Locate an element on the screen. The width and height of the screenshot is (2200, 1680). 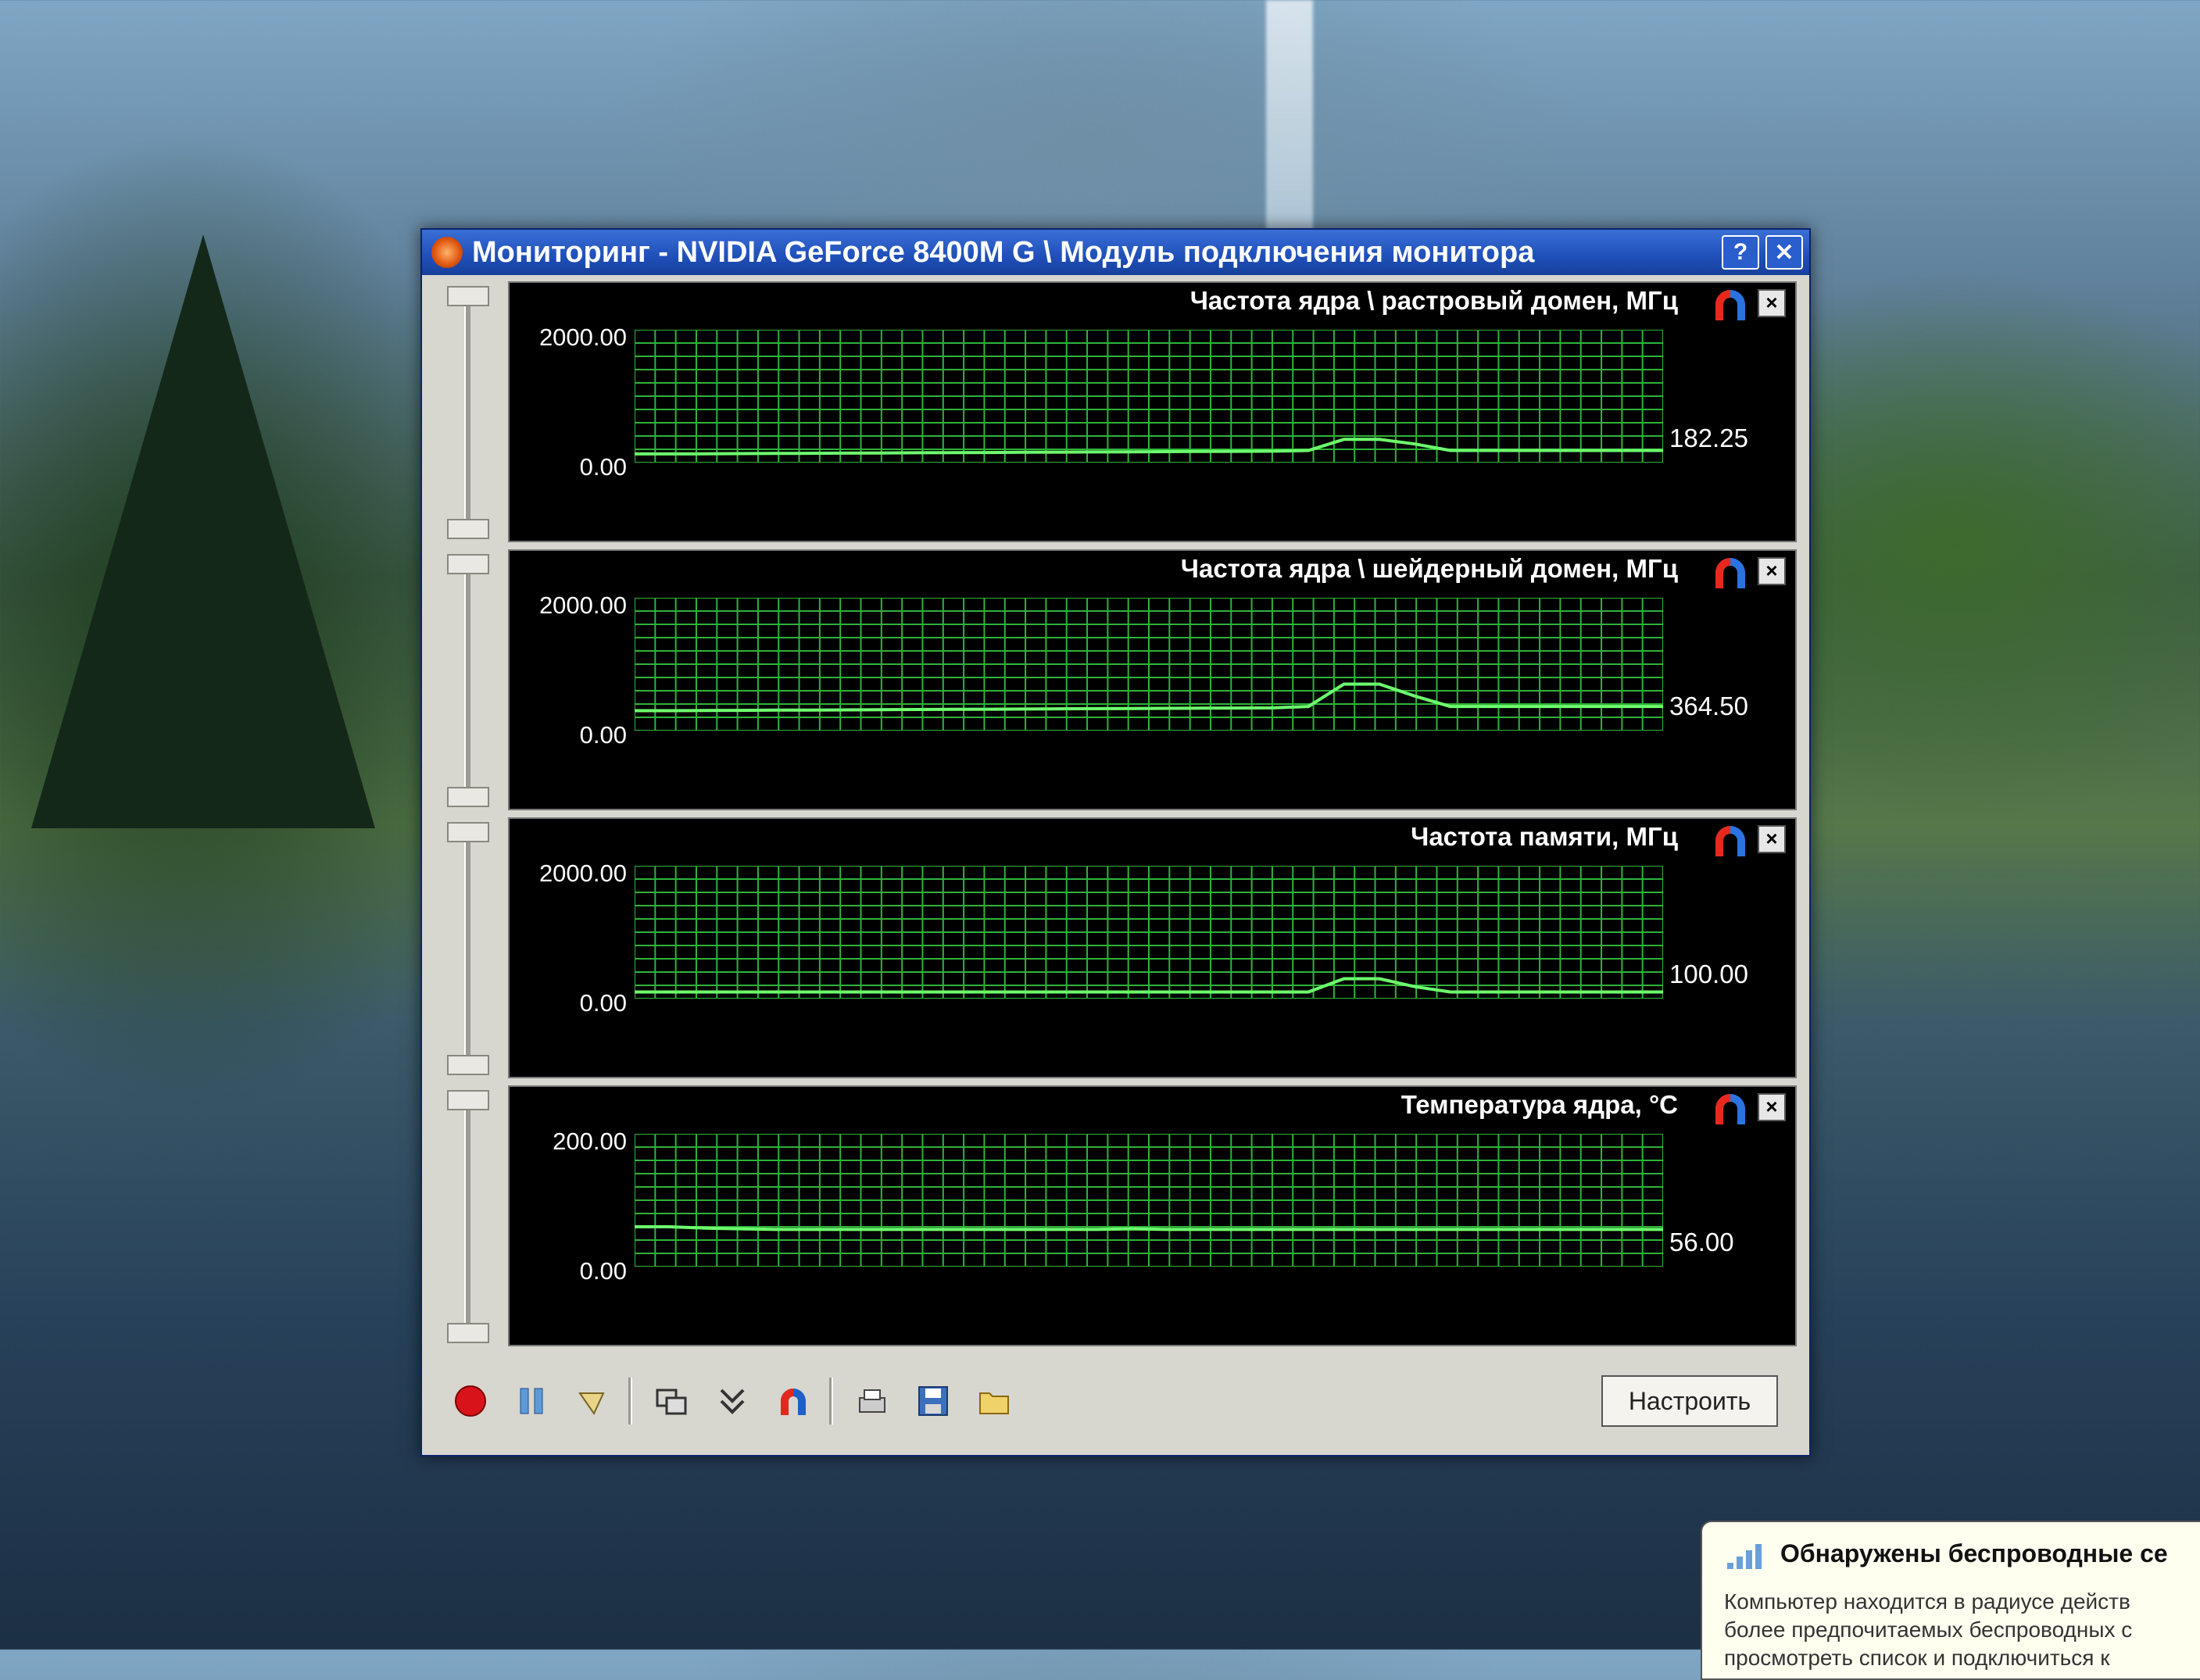
collapse-icon is located at coordinates (732, 1401).